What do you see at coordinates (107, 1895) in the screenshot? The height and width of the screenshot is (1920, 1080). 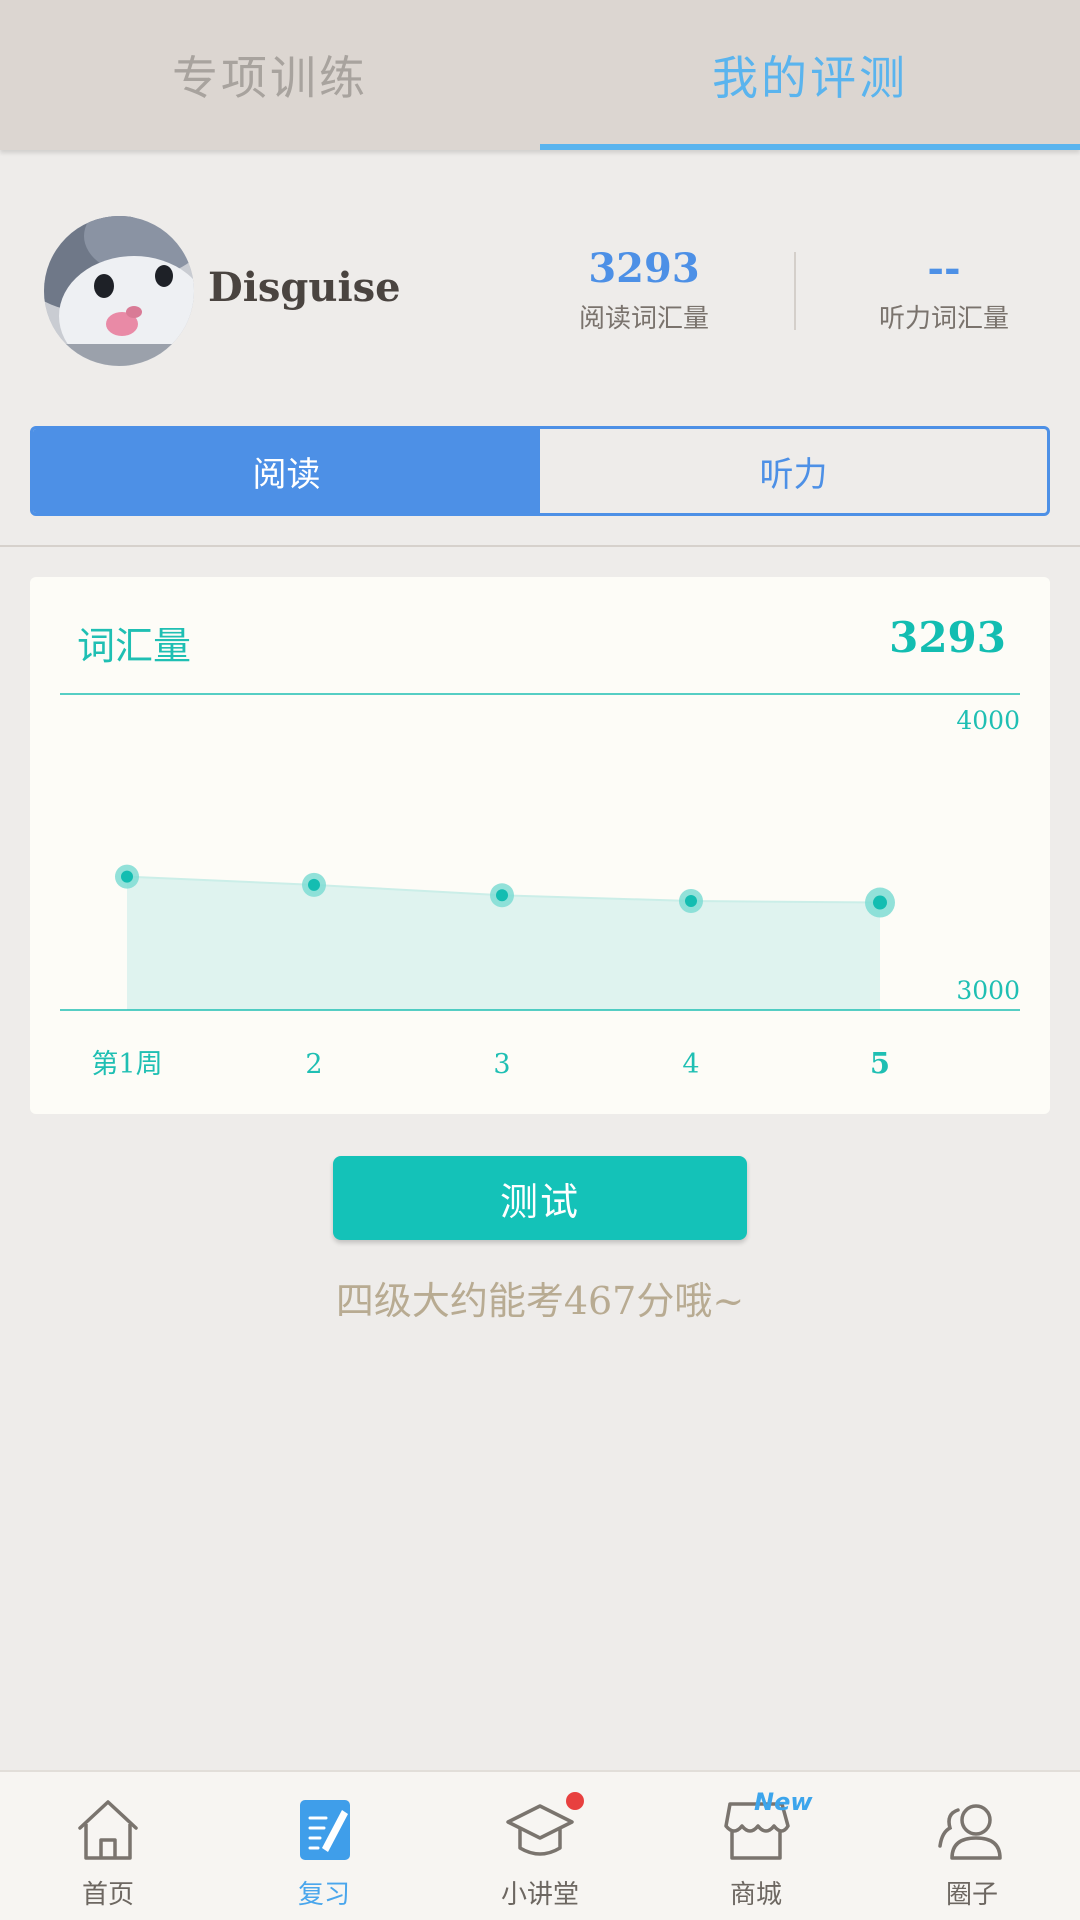 I see `nav-home-label: 首页` at bounding box center [107, 1895].